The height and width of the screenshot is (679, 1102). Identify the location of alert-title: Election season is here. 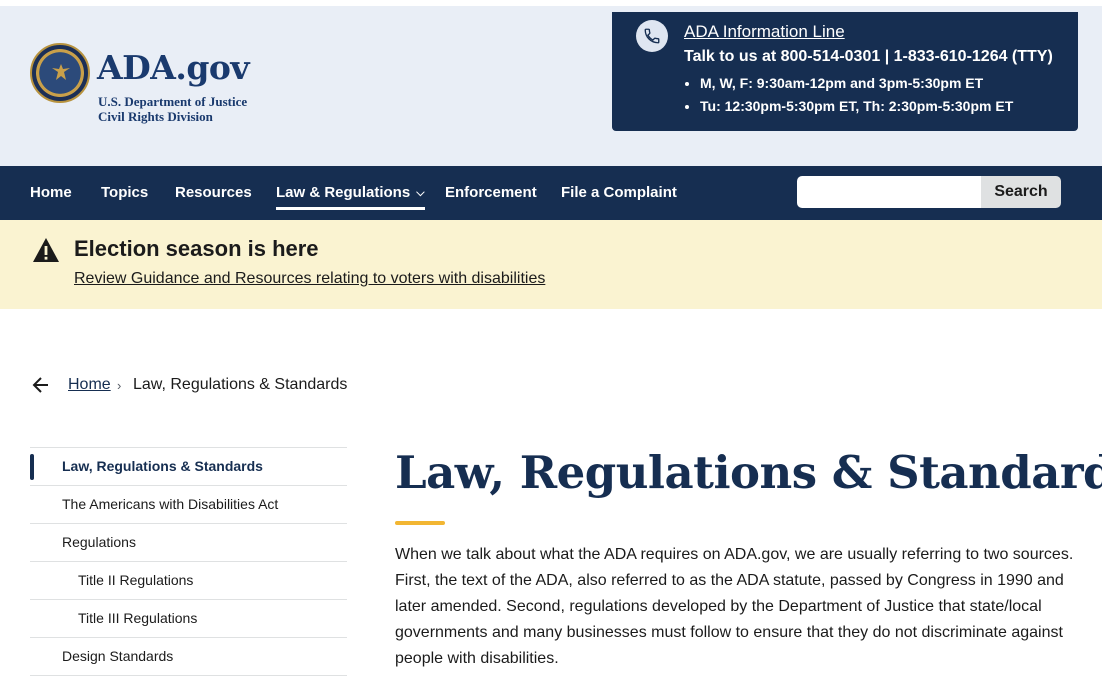
(196, 248).